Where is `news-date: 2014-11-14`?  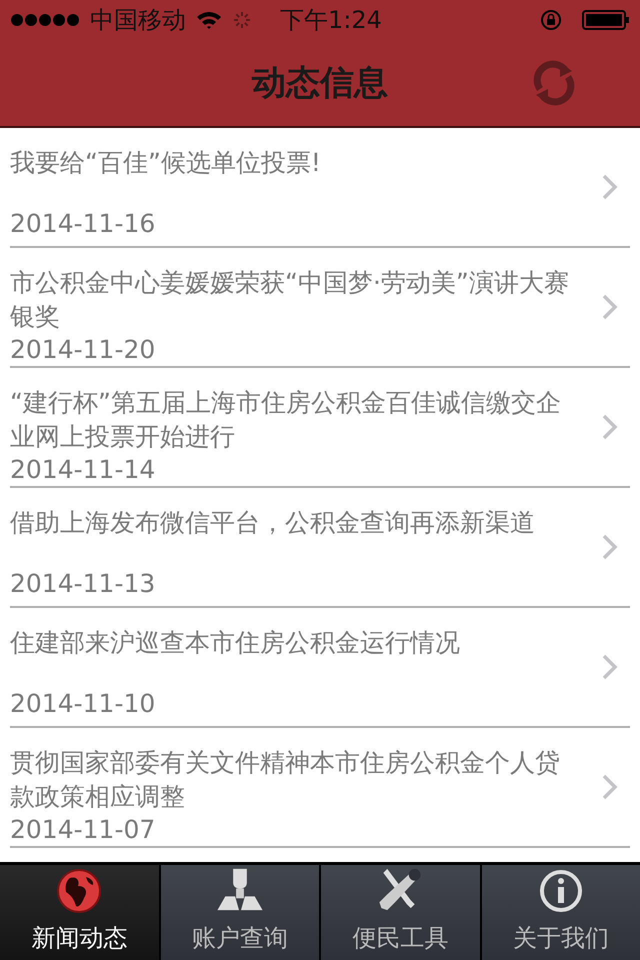 news-date: 2014-11-14 is located at coordinates (83, 470).